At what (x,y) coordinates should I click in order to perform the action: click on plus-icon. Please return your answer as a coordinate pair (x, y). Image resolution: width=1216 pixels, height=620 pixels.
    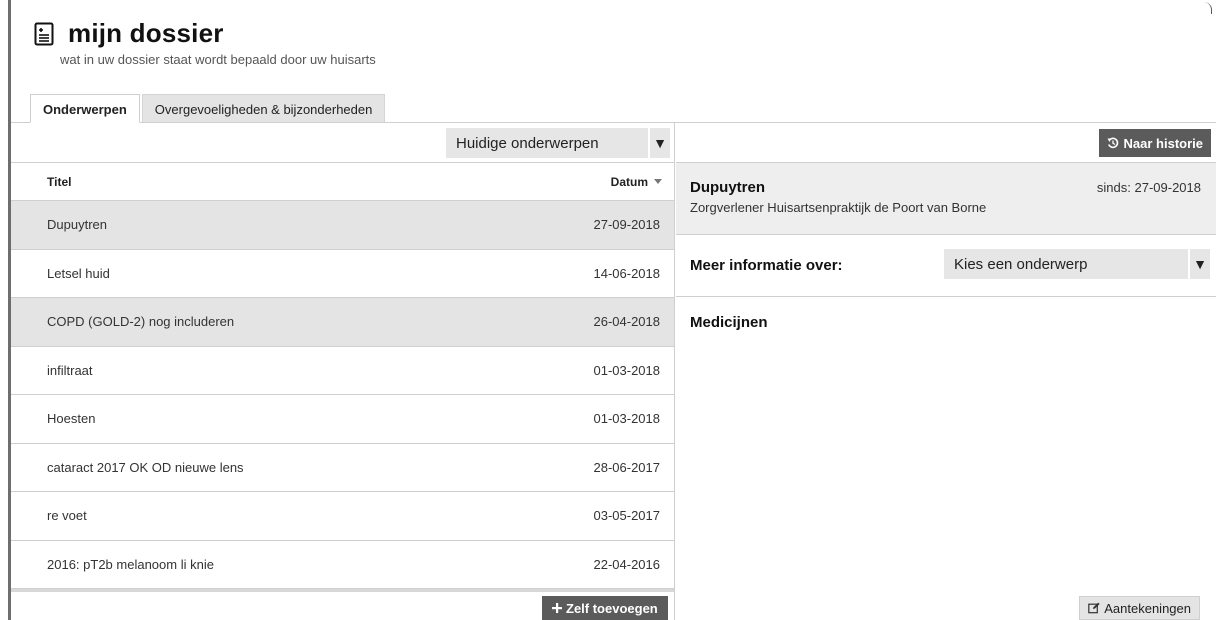
    Looking at the image, I should click on (557, 608).